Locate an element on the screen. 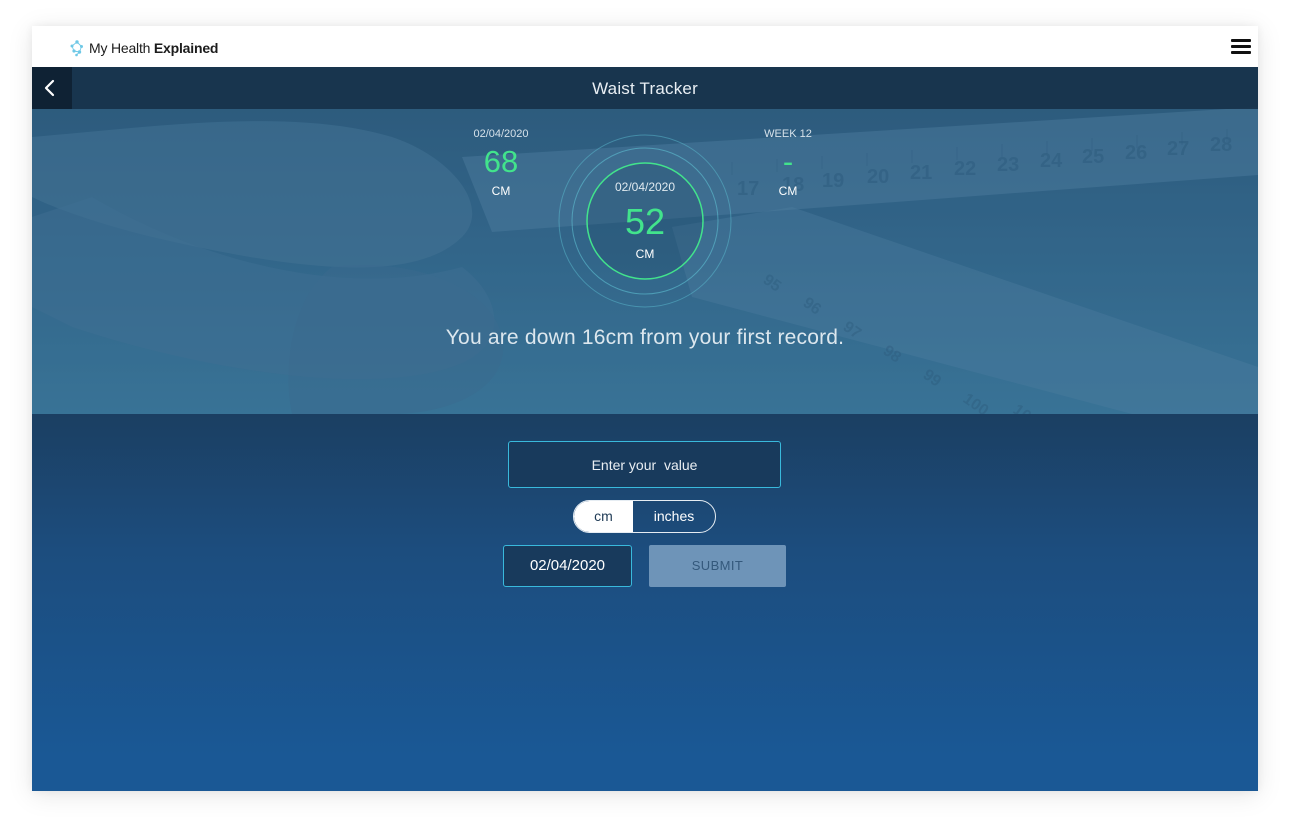 This screenshot has width=1289, height=829. brand-name-regular: My Health is located at coordinates (121, 48).